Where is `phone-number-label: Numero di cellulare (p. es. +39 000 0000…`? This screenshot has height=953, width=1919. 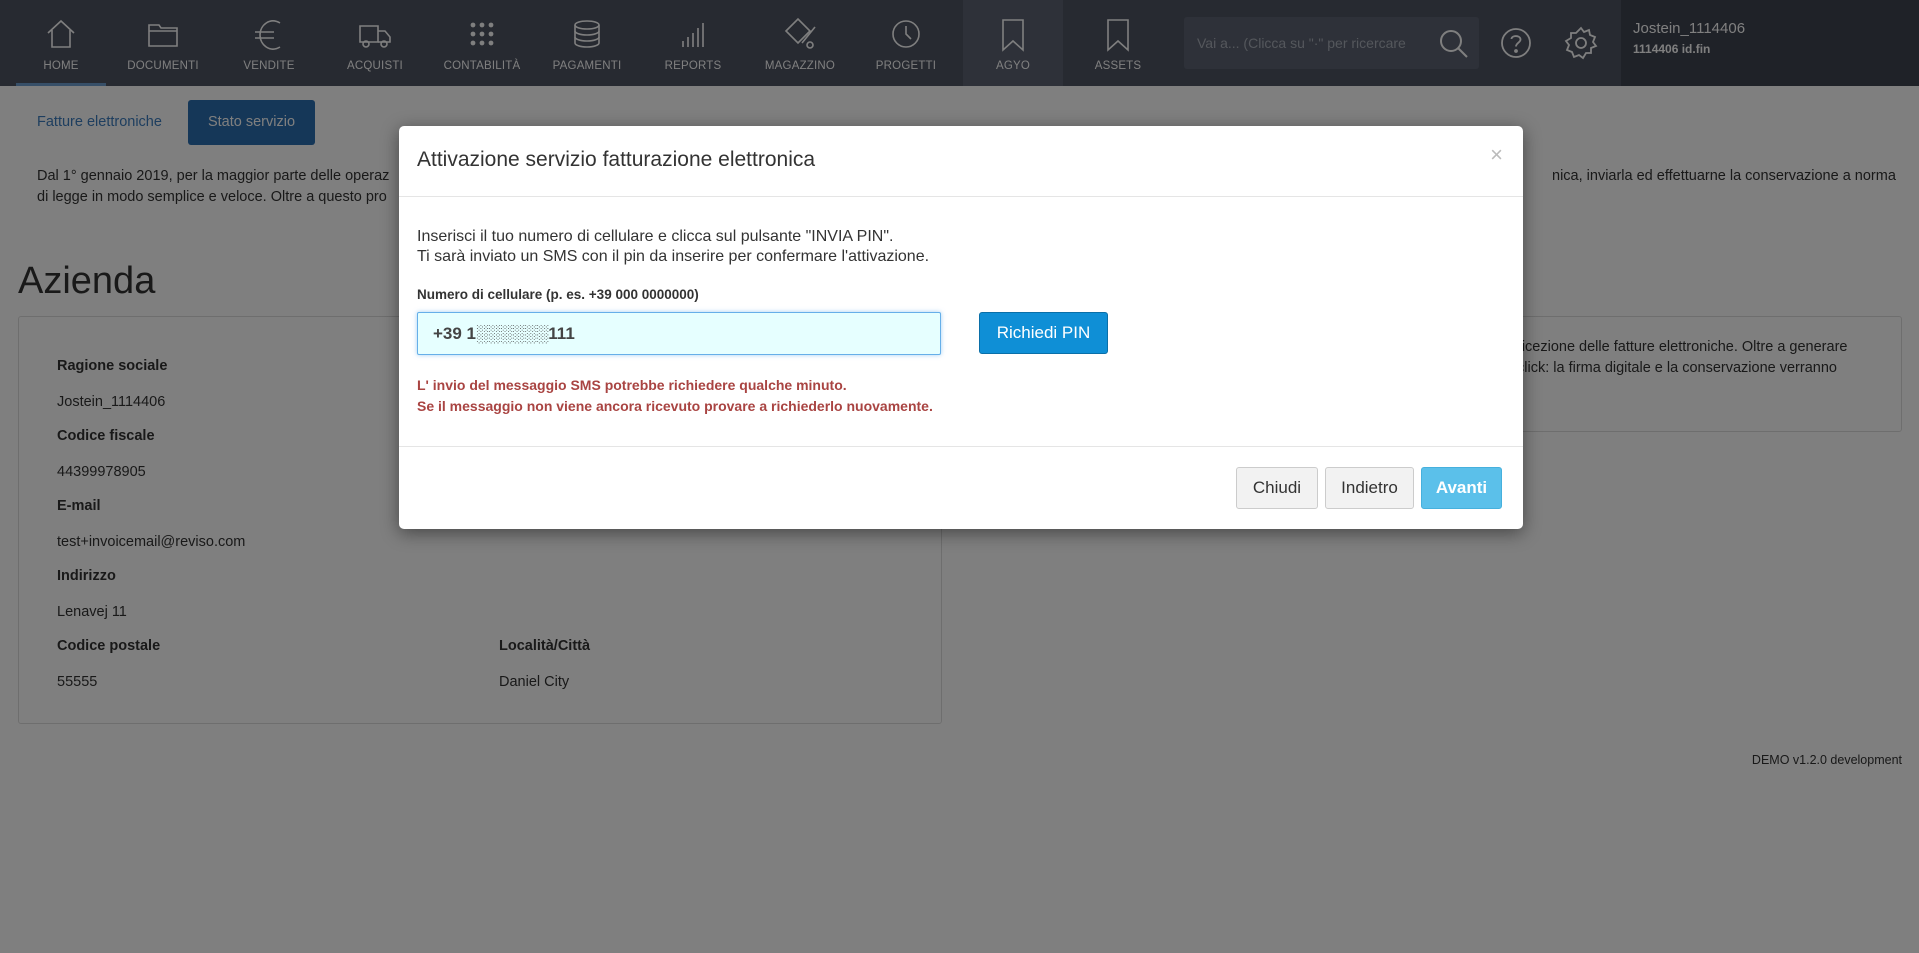 phone-number-label: Numero di cellulare (p. es. +39 000 0000… is located at coordinates (558, 294).